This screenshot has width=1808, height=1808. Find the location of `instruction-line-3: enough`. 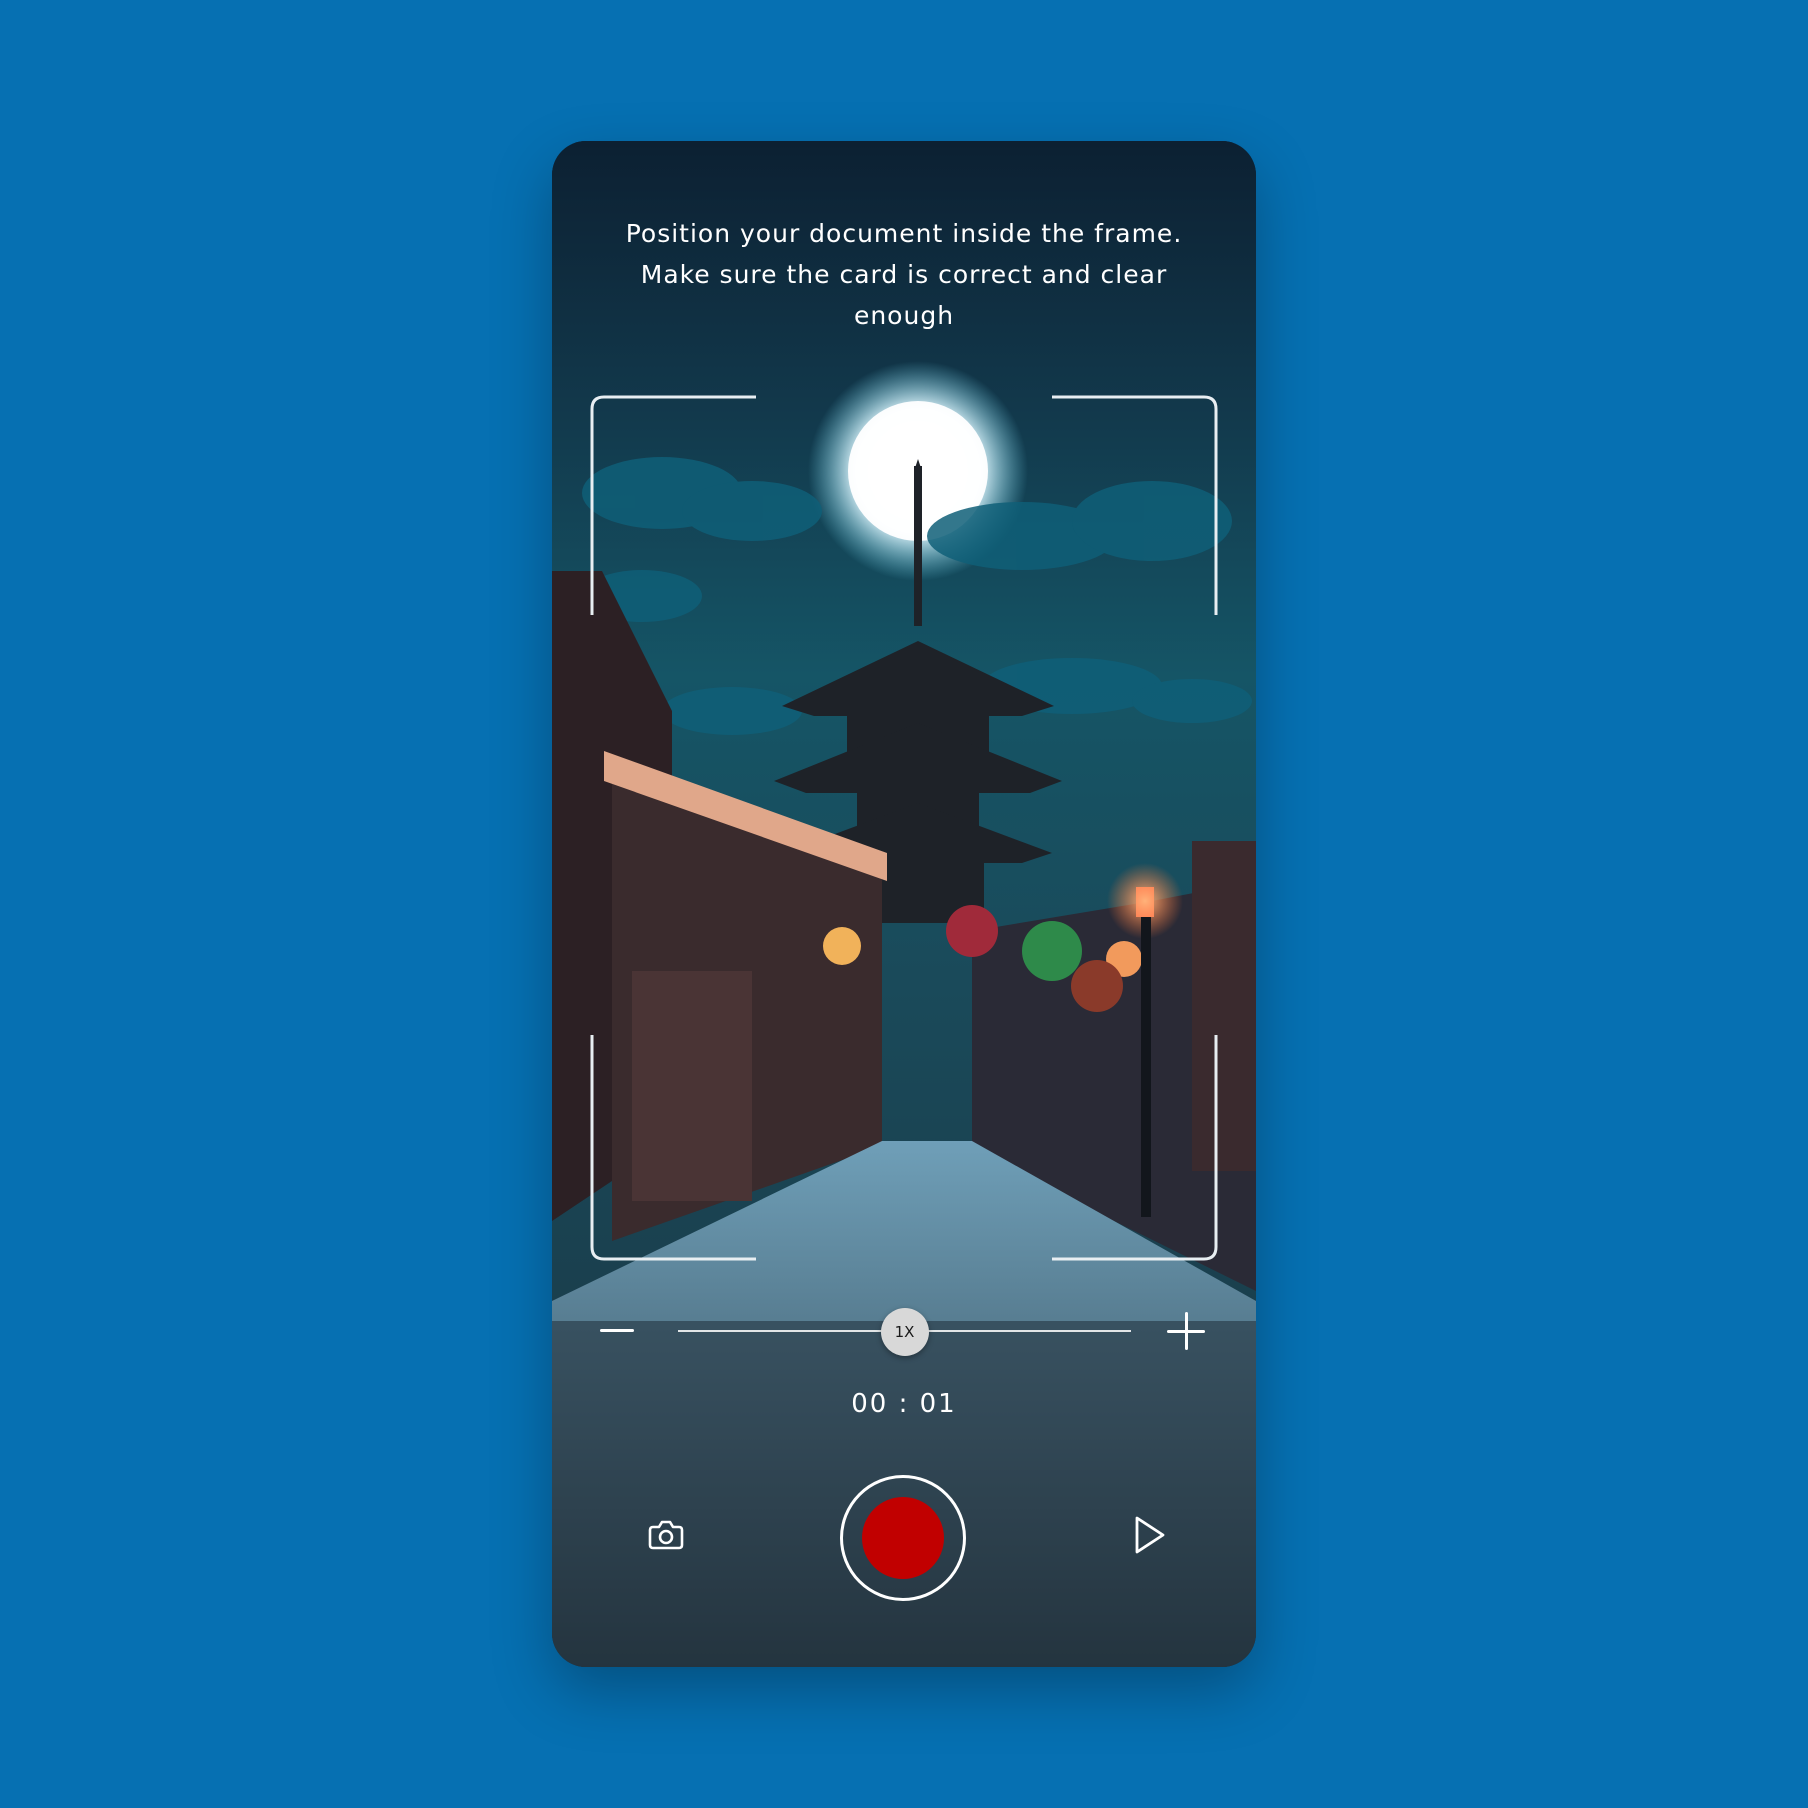

instruction-line-3: enough is located at coordinates (904, 315).